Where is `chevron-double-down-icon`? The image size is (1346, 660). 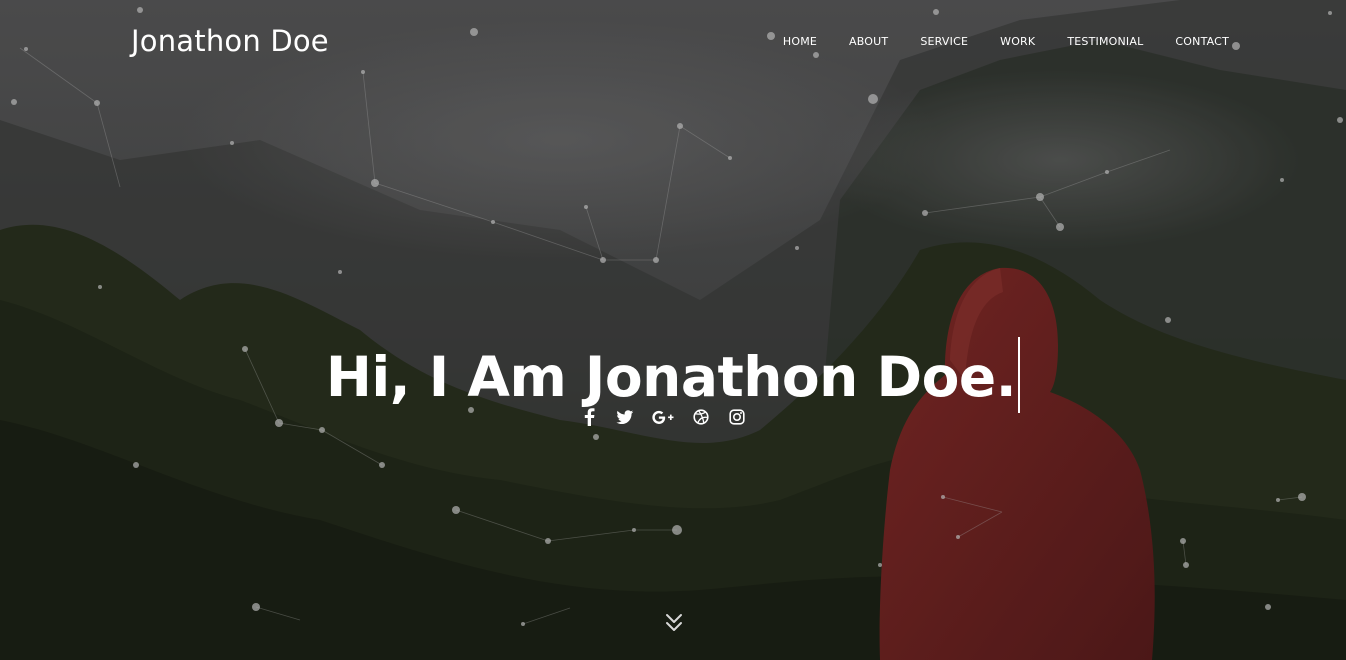 chevron-double-down-icon is located at coordinates (674, 623).